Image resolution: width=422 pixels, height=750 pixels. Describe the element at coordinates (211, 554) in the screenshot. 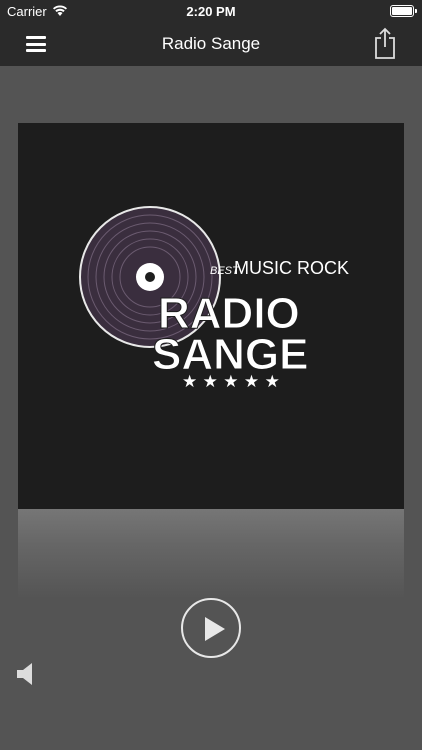

I see `artwork-reflection` at that location.